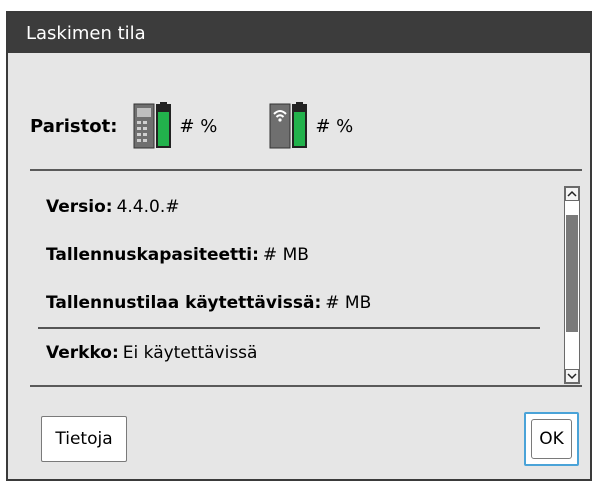  I want to click on capacity-label: Tallennuskapasiteetti:, so click(152, 255).